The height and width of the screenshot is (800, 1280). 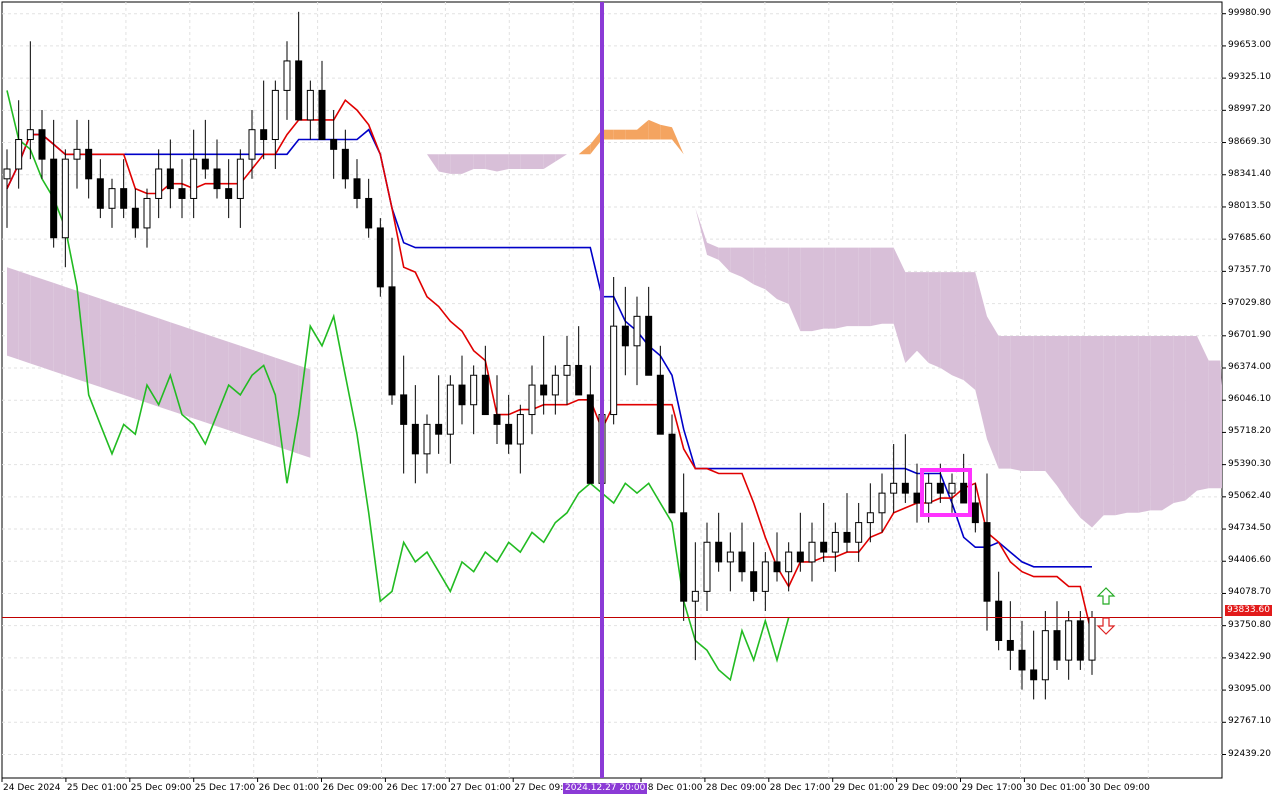 What do you see at coordinates (1249, 495) in the screenshot?
I see `y-tick-label: 95062.40` at bounding box center [1249, 495].